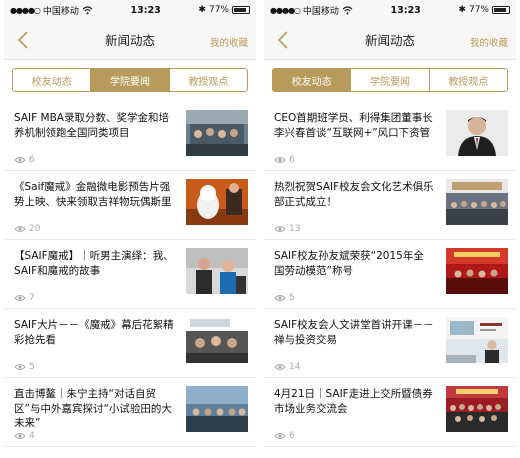 This screenshot has height=458, width=520. I want to click on view-count-value: 20, so click(35, 229).